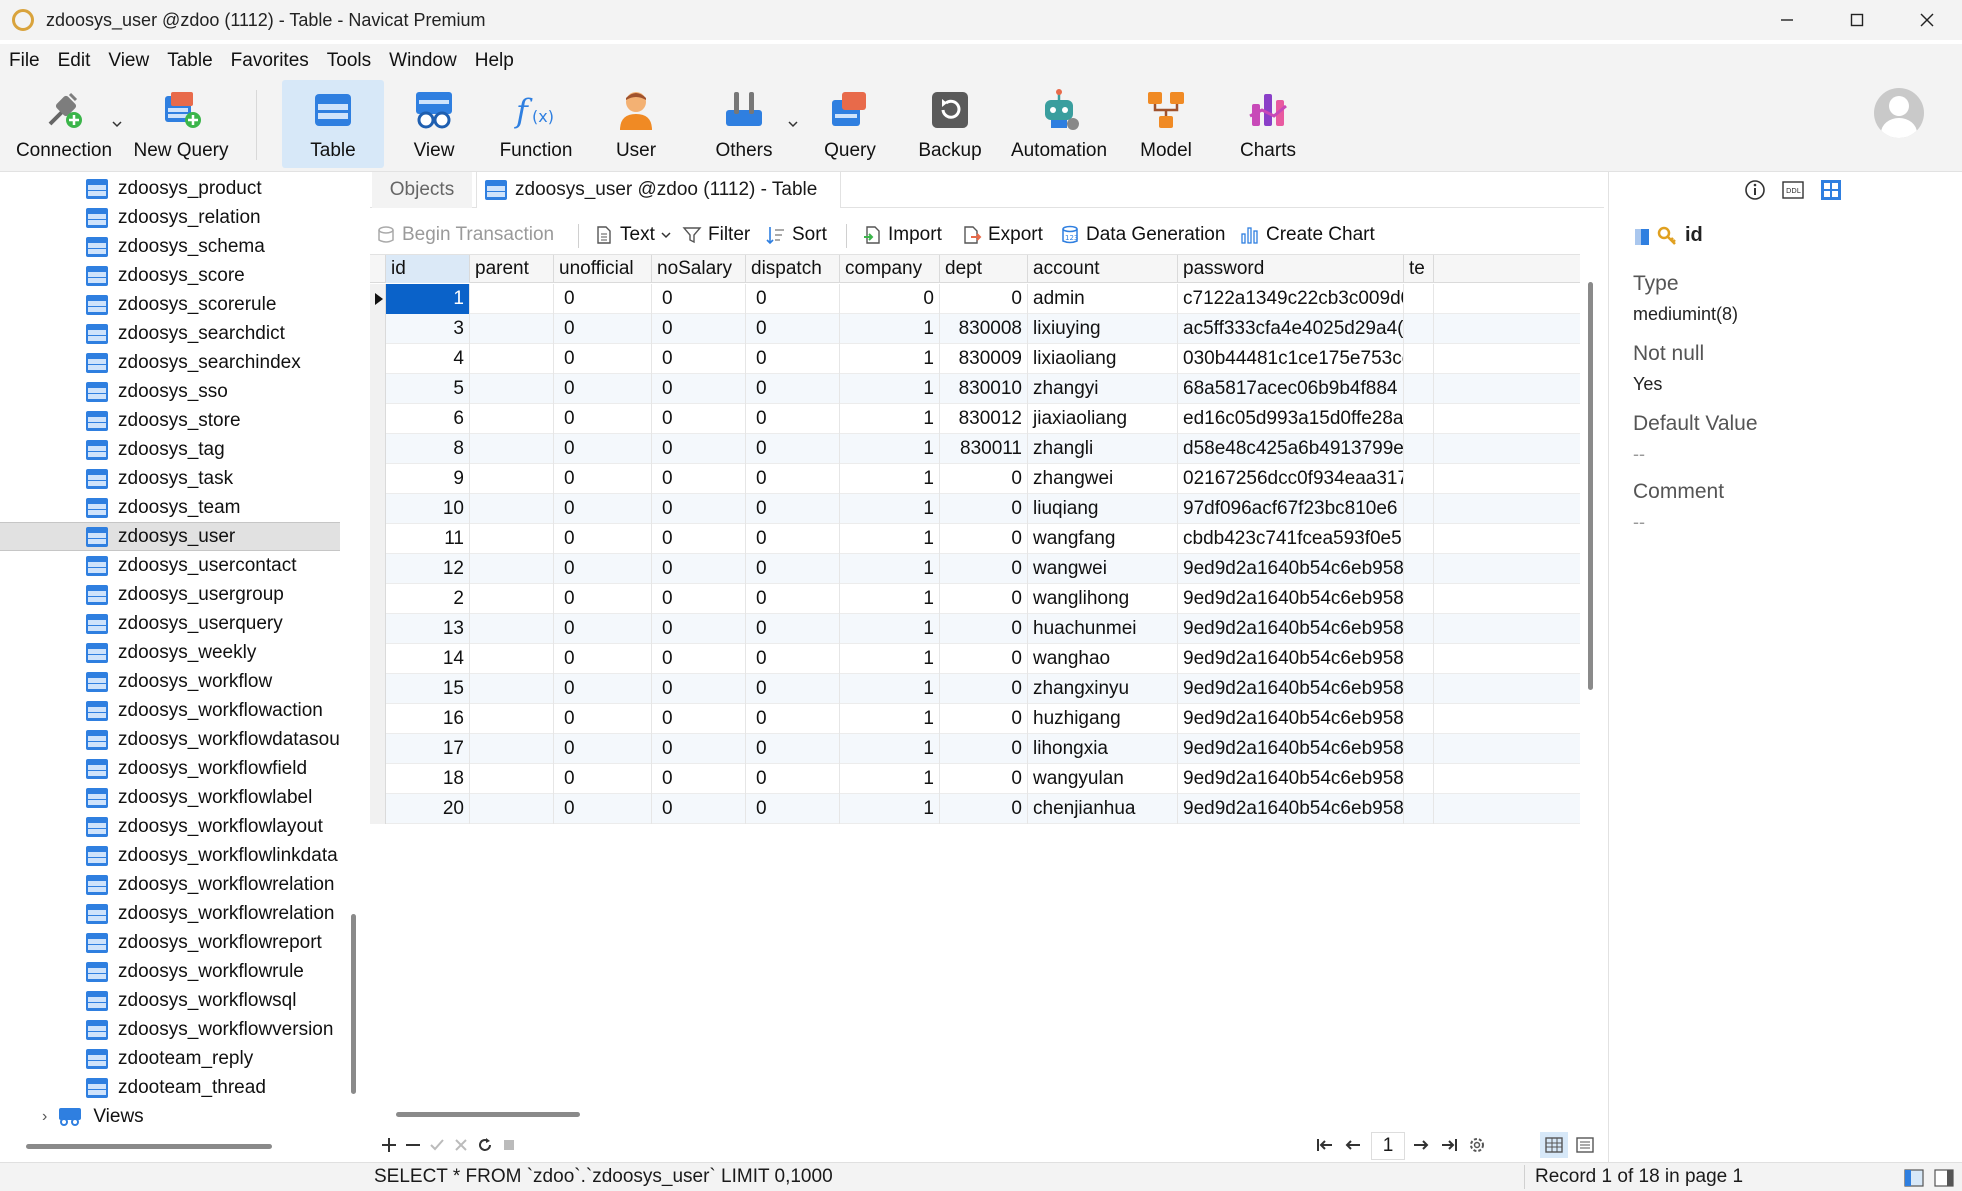  Describe the element at coordinates (428, 569) in the screenshot. I see `cell-id: 12` at that location.